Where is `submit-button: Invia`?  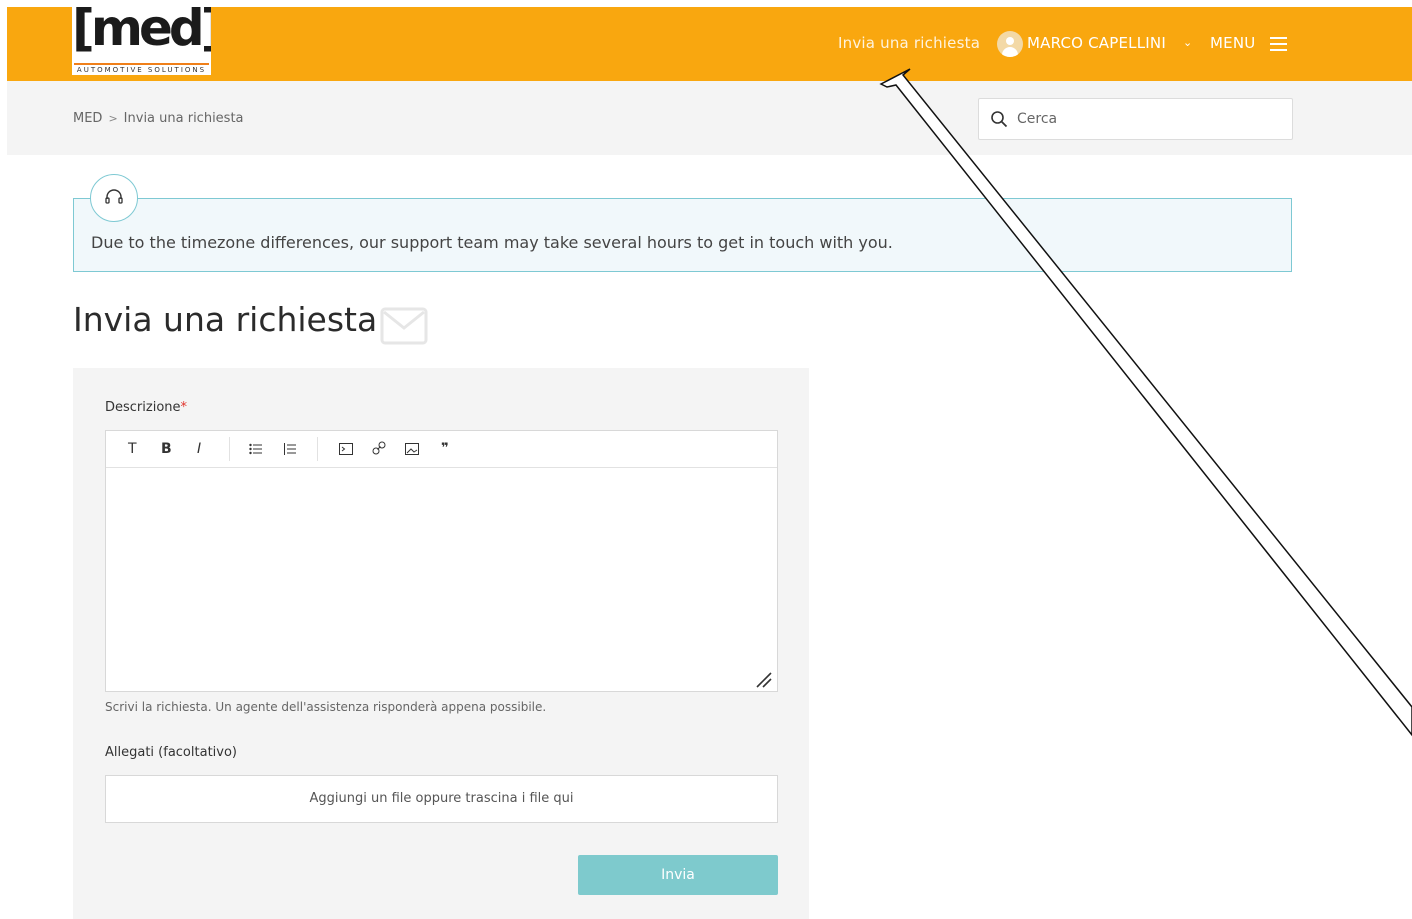
submit-button: Invia is located at coordinates (678, 875).